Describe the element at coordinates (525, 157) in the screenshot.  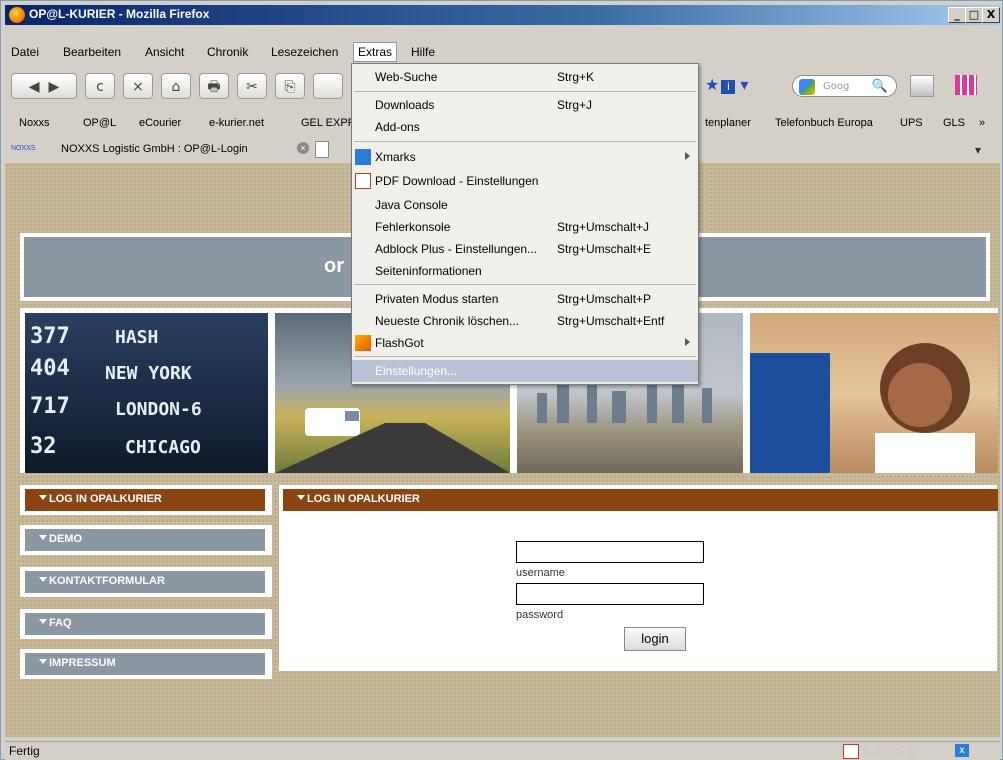
I see `menu-item-xmarks: Xmarks` at that location.